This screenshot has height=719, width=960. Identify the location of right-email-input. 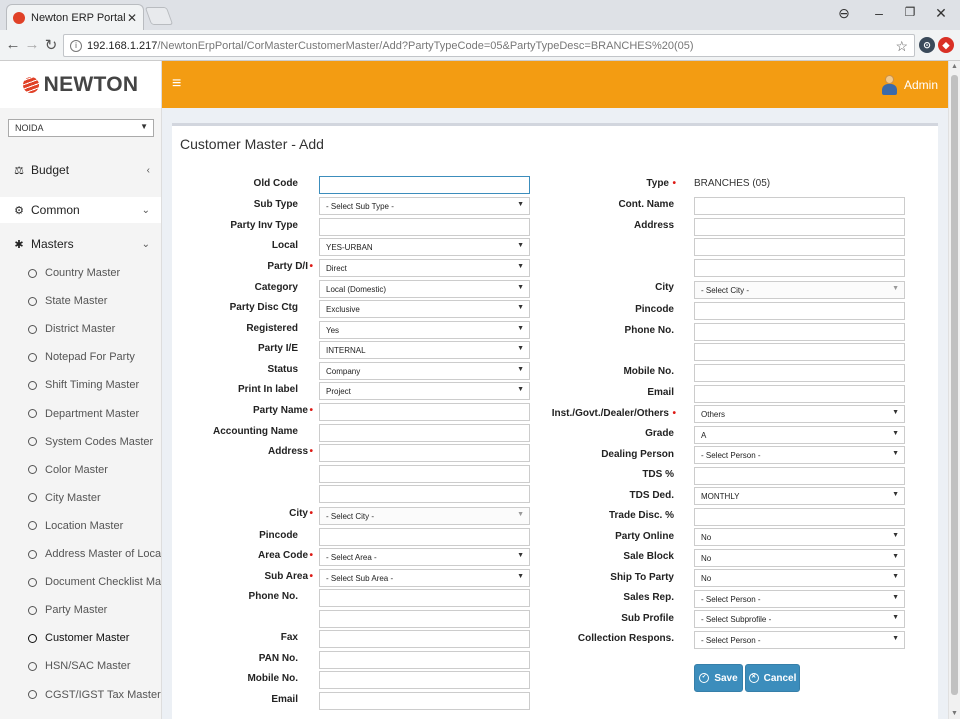
(799, 394).